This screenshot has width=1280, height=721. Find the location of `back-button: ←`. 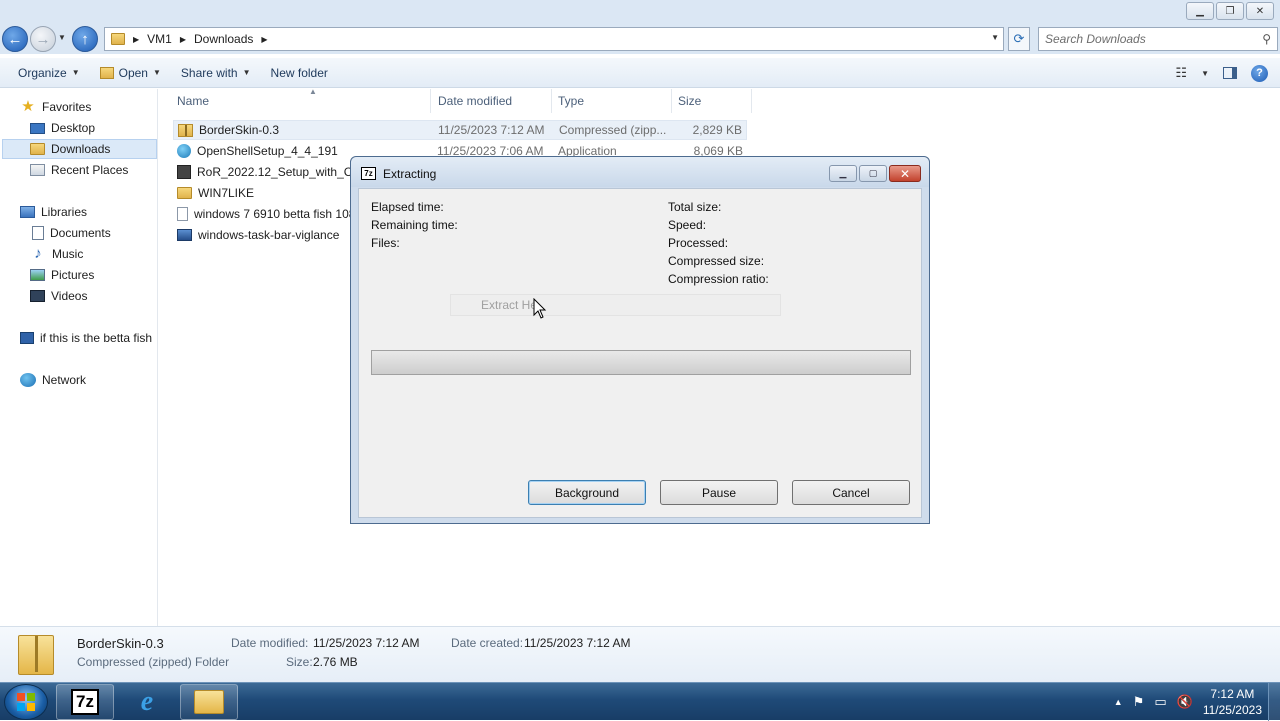

back-button: ← is located at coordinates (15, 39).